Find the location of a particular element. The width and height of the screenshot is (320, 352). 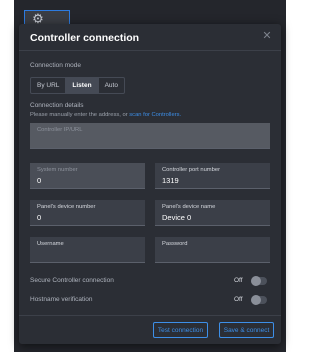

save-connect-button: Save & connect is located at coordinates (246, 330).